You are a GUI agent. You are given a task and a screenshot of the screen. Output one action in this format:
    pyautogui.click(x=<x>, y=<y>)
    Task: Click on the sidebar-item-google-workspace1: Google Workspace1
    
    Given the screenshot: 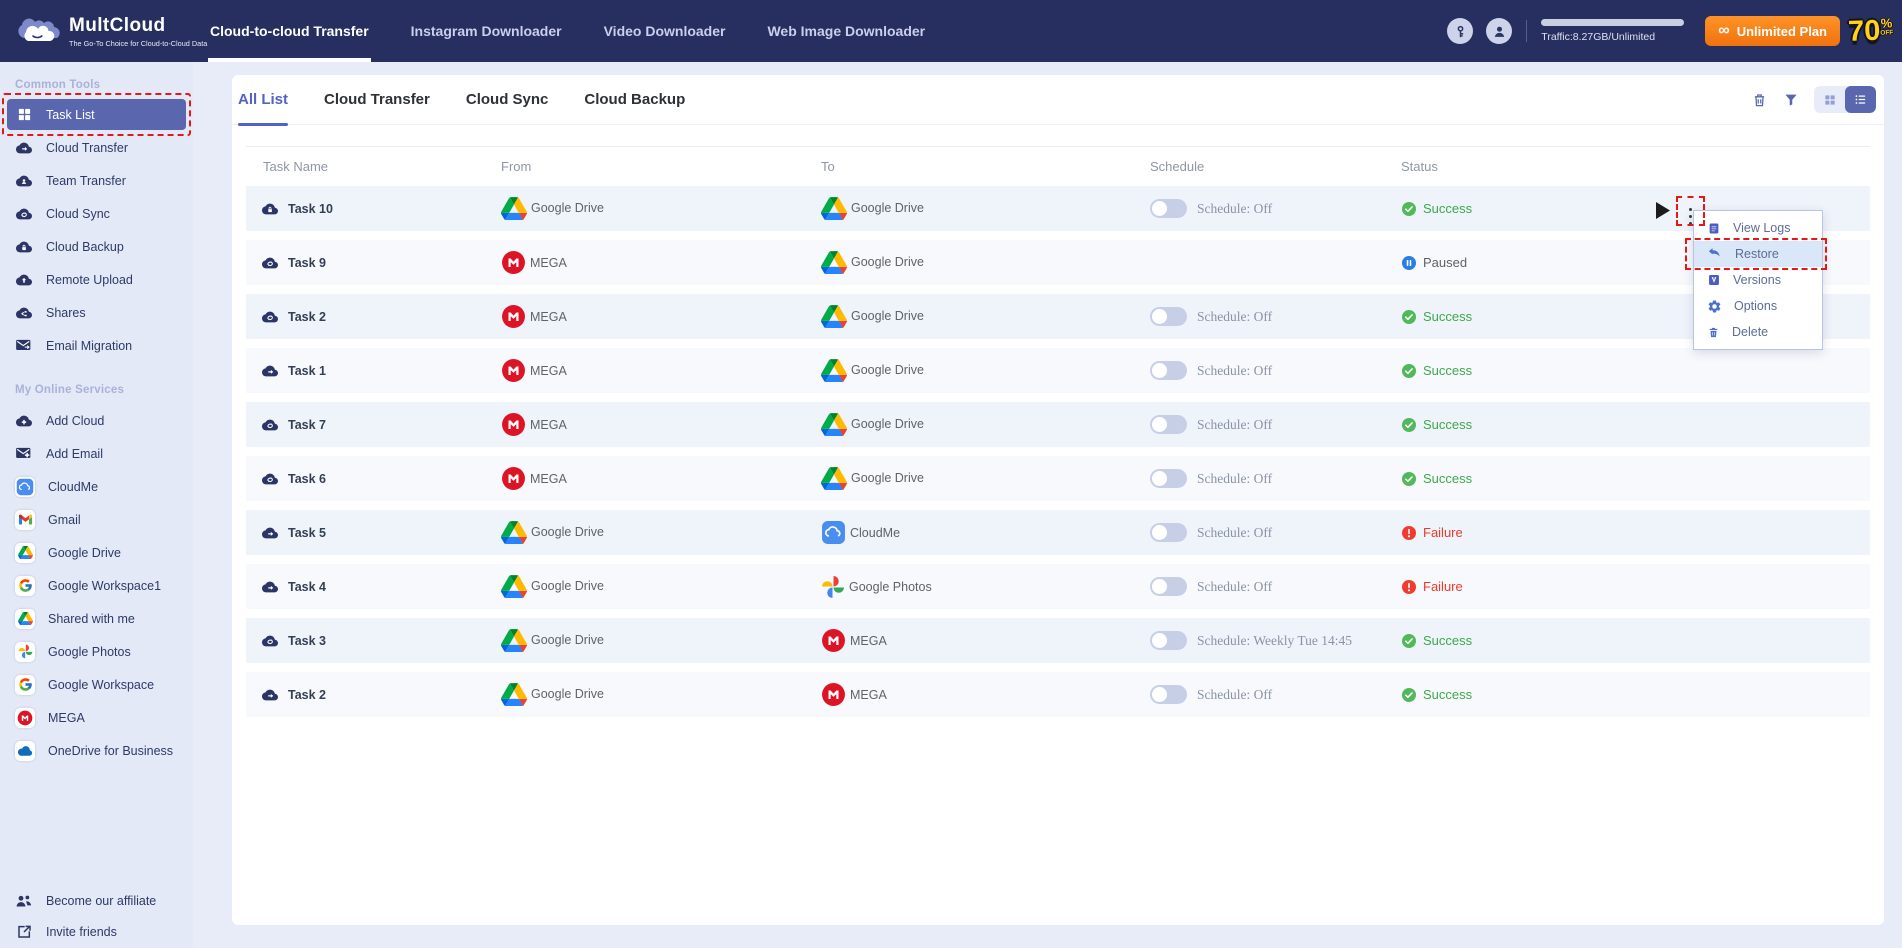 What is the action you would take?
    pyautogui.click(x=96, y=585)
    